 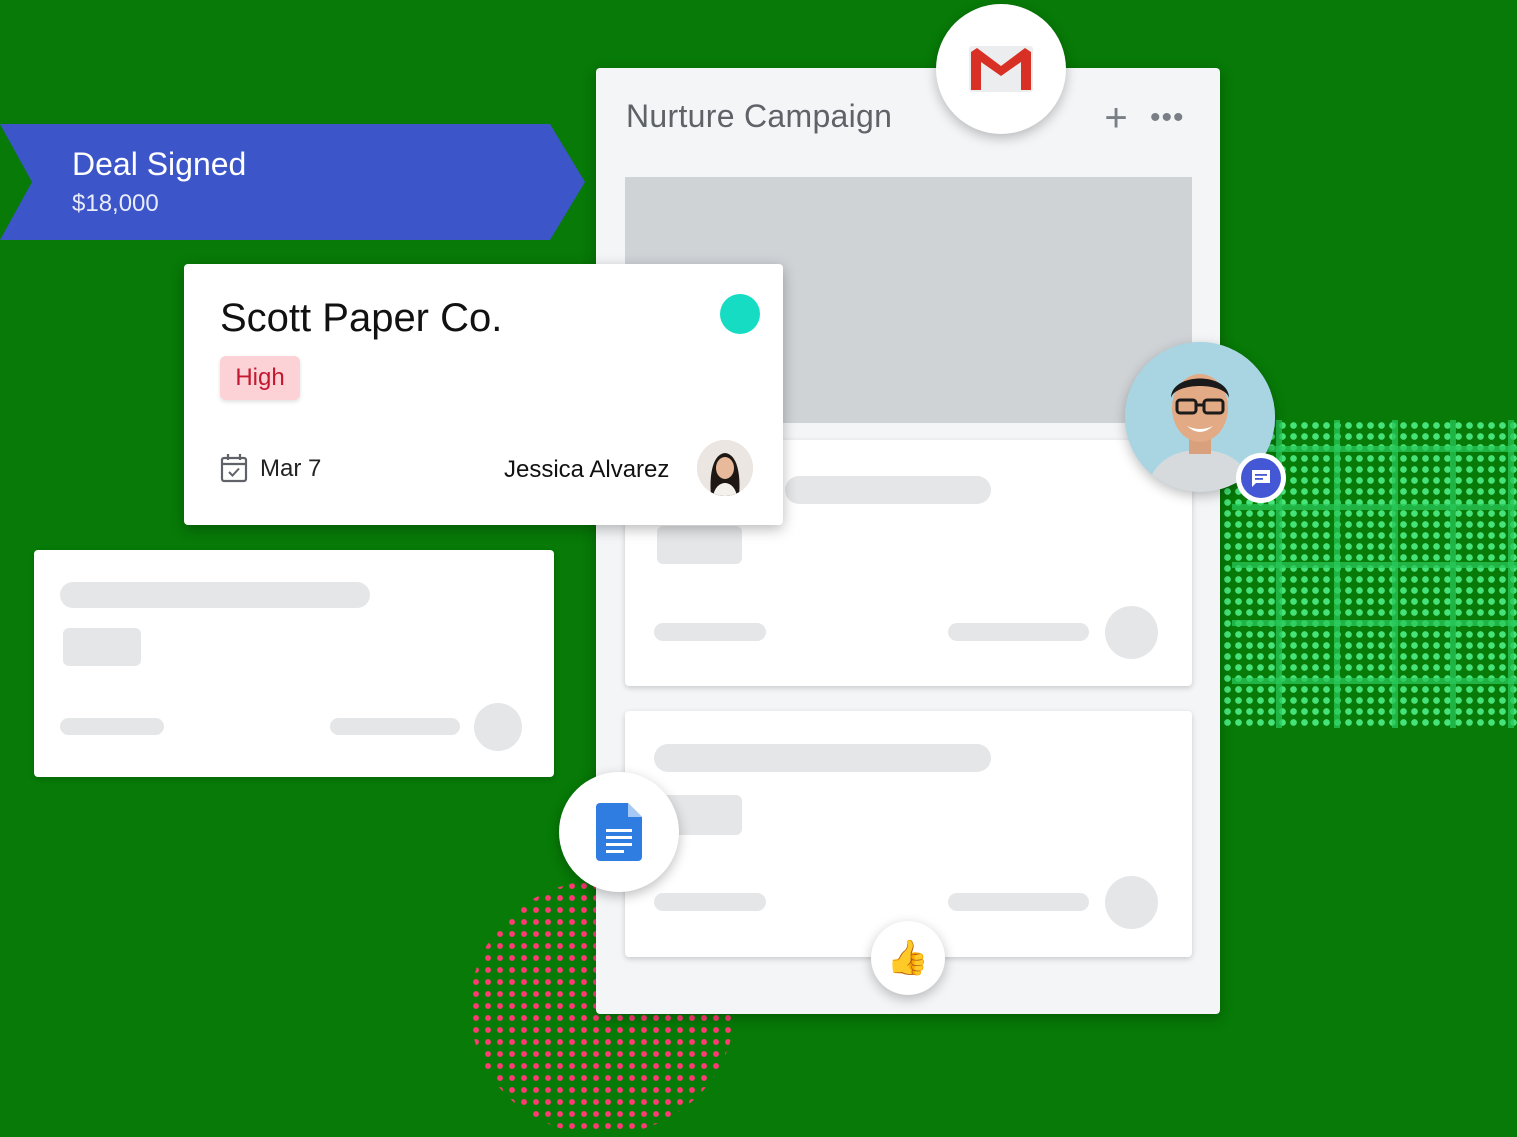 I want to click on deal-amount: $18,000, so click(x=115, y=203).